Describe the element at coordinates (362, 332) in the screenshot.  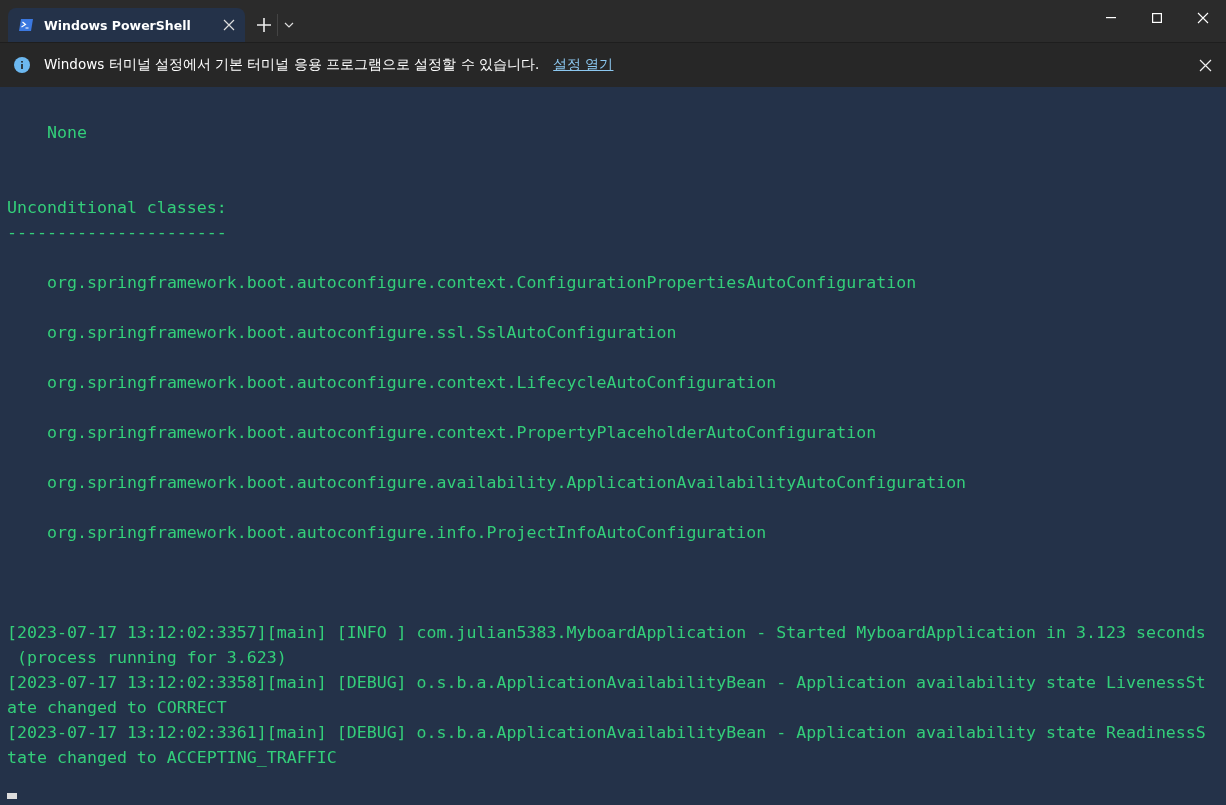
I see `terminal-line: org.springframework.boot.autoconfigure.ssl.SslAutoConfiguration` at that location.